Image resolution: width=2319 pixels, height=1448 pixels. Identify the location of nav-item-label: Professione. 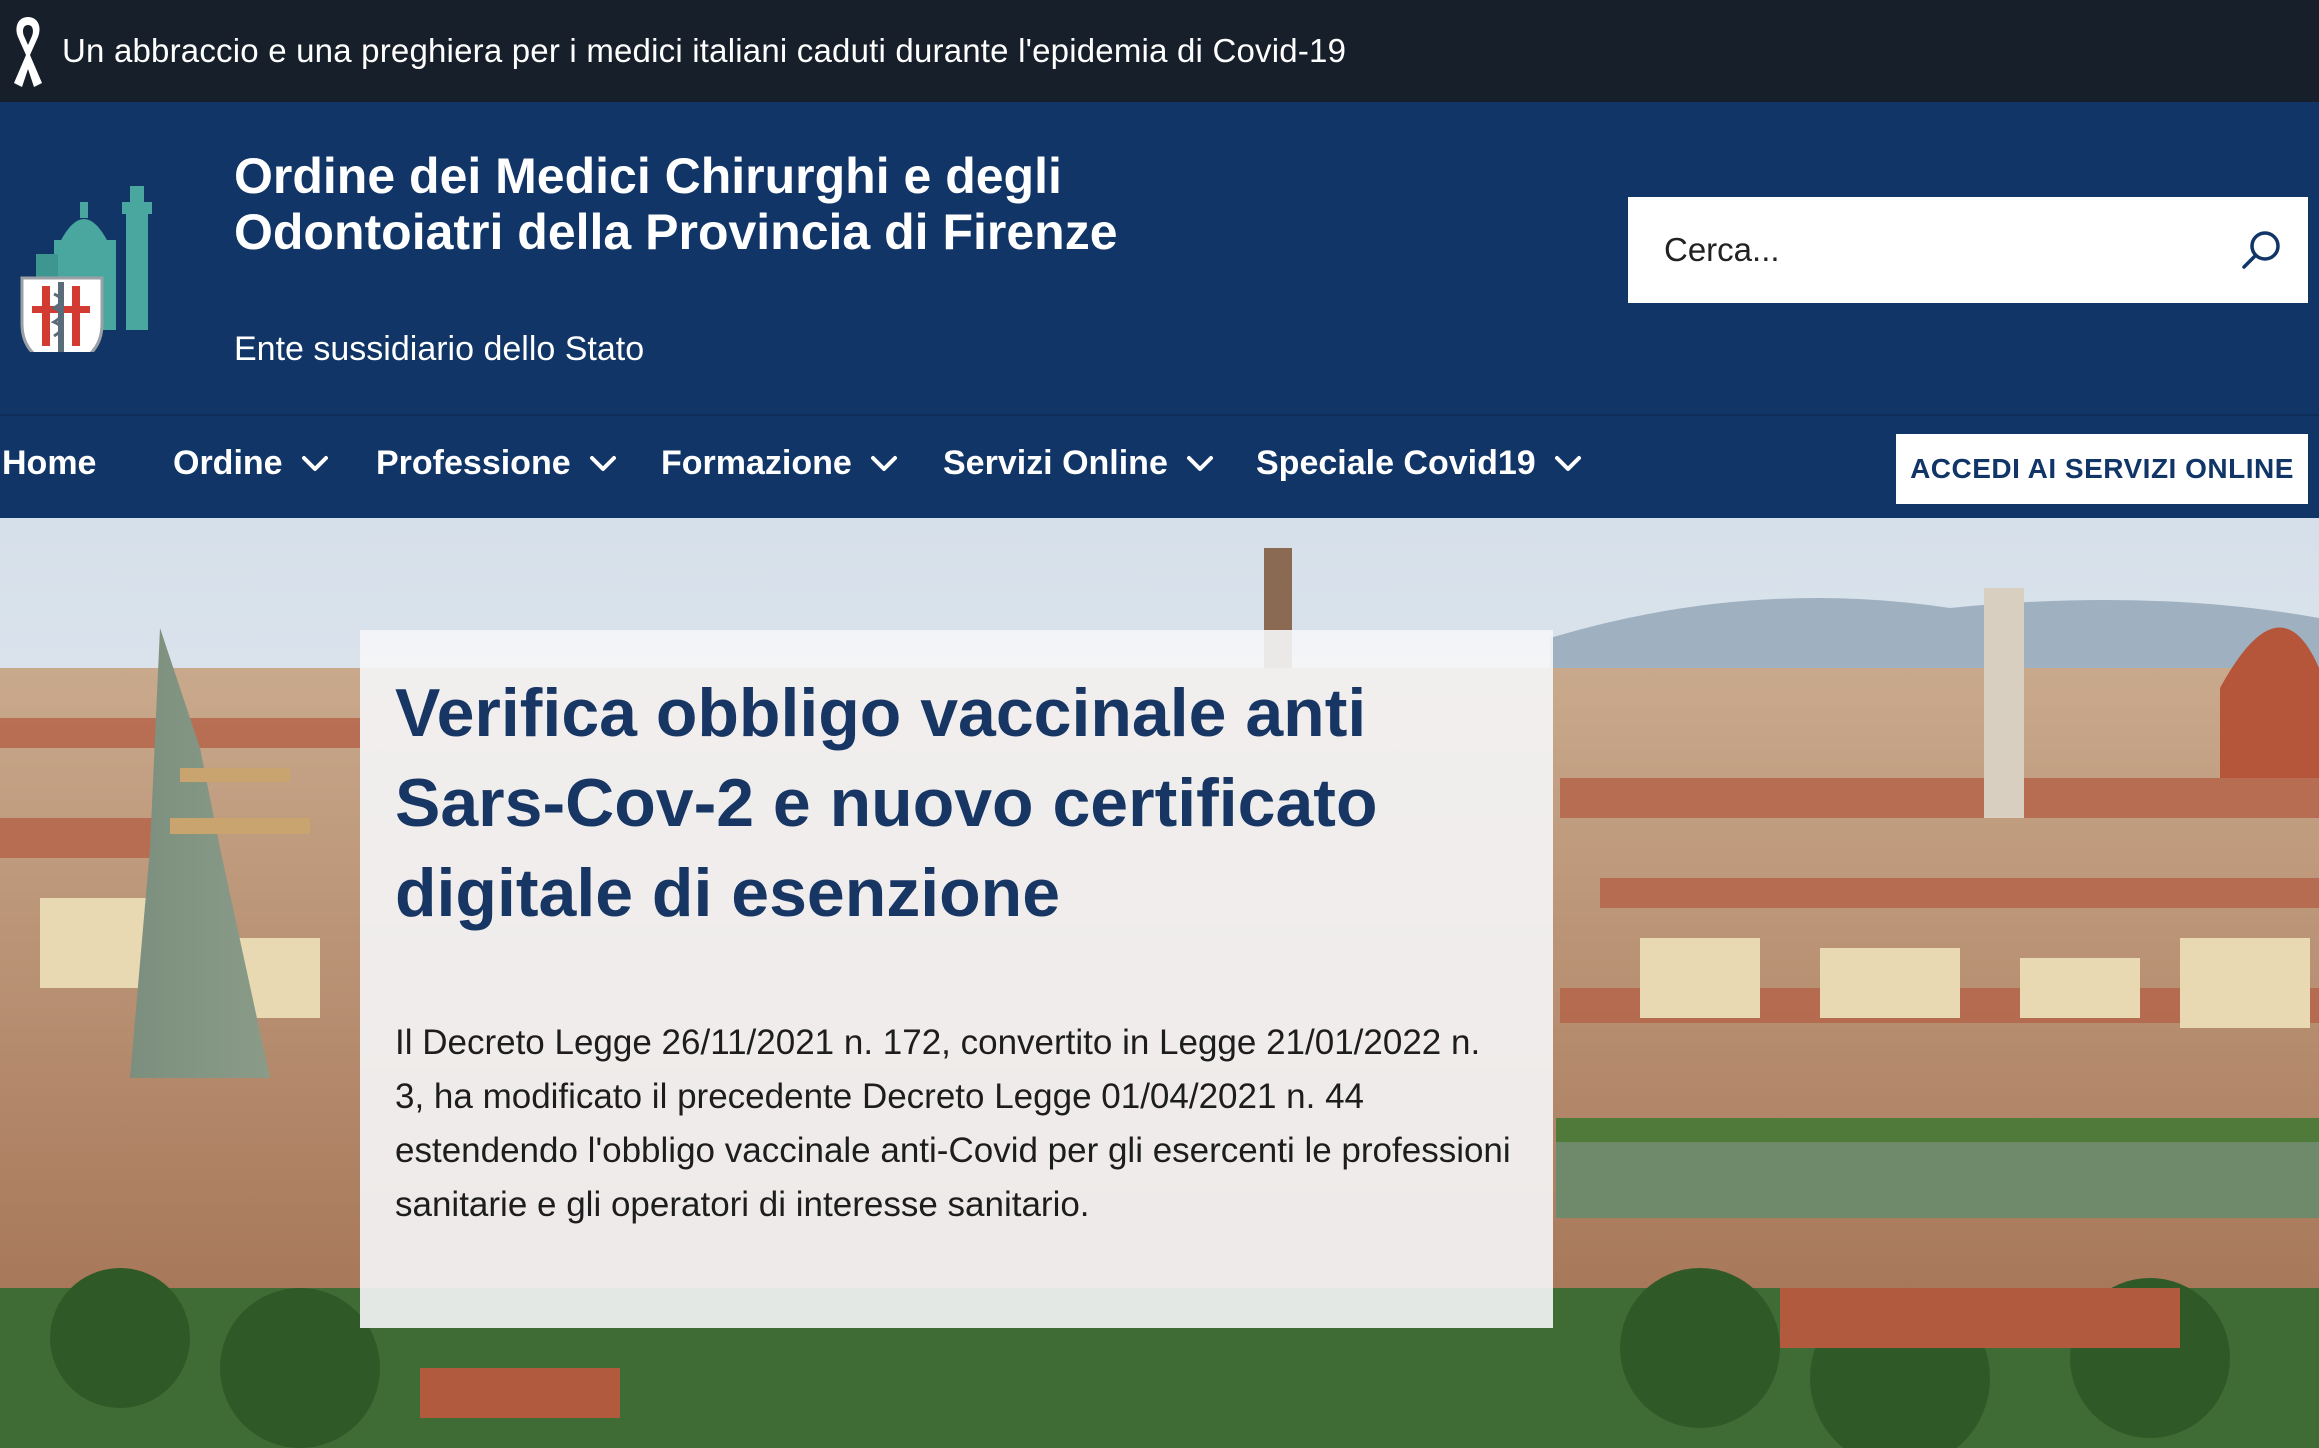
(473, 463).